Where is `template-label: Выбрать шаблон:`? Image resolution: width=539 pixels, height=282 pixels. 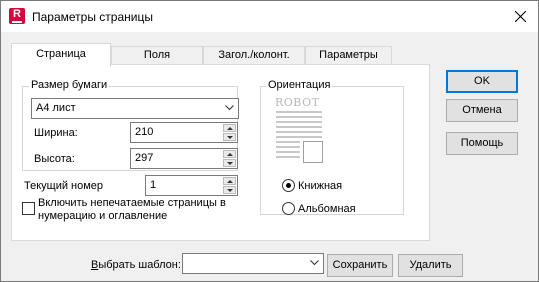 template-label: Выбрать шаблон: is located at coordinates (136, 265).